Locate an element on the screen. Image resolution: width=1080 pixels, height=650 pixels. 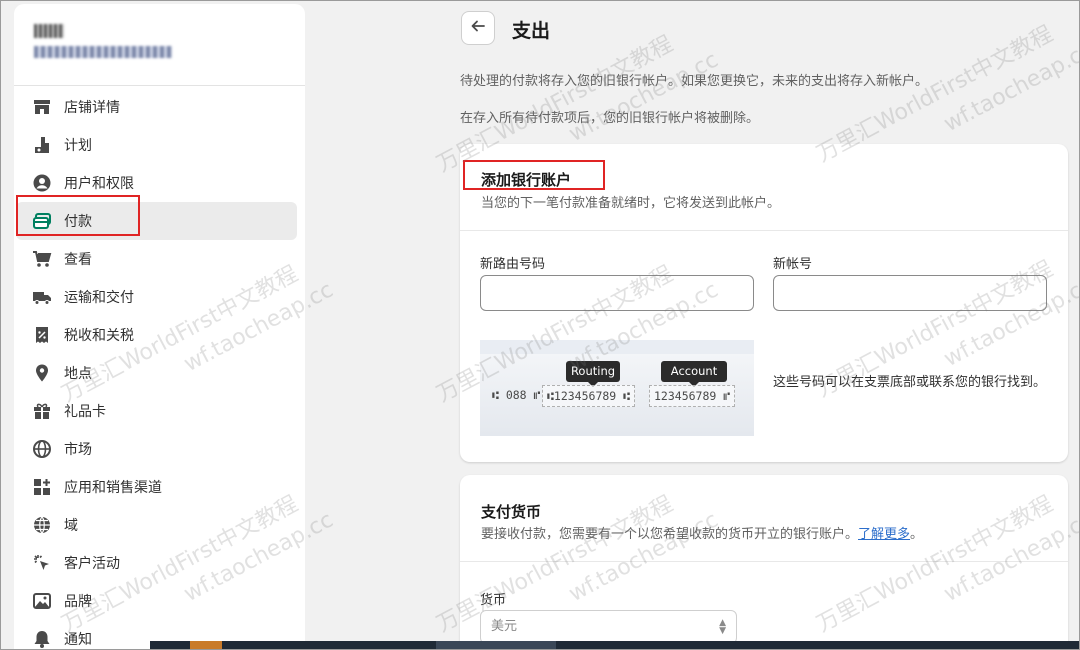
sidebar-item-label: 地点 is located at coordinates (78, 374).